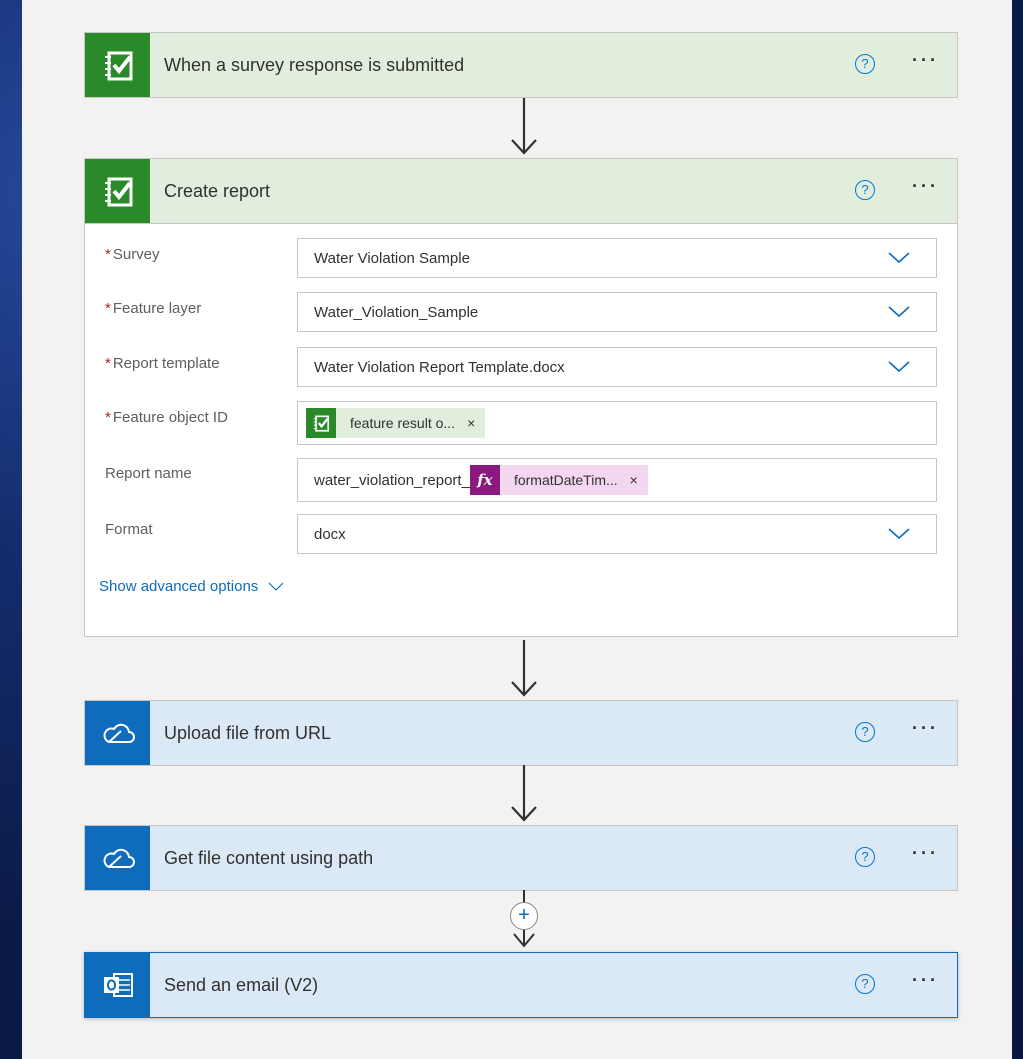  What do you see at coordinates (129, 529) in the screenshot?
I see `format-label: Format` at bounding box center [129, 529].